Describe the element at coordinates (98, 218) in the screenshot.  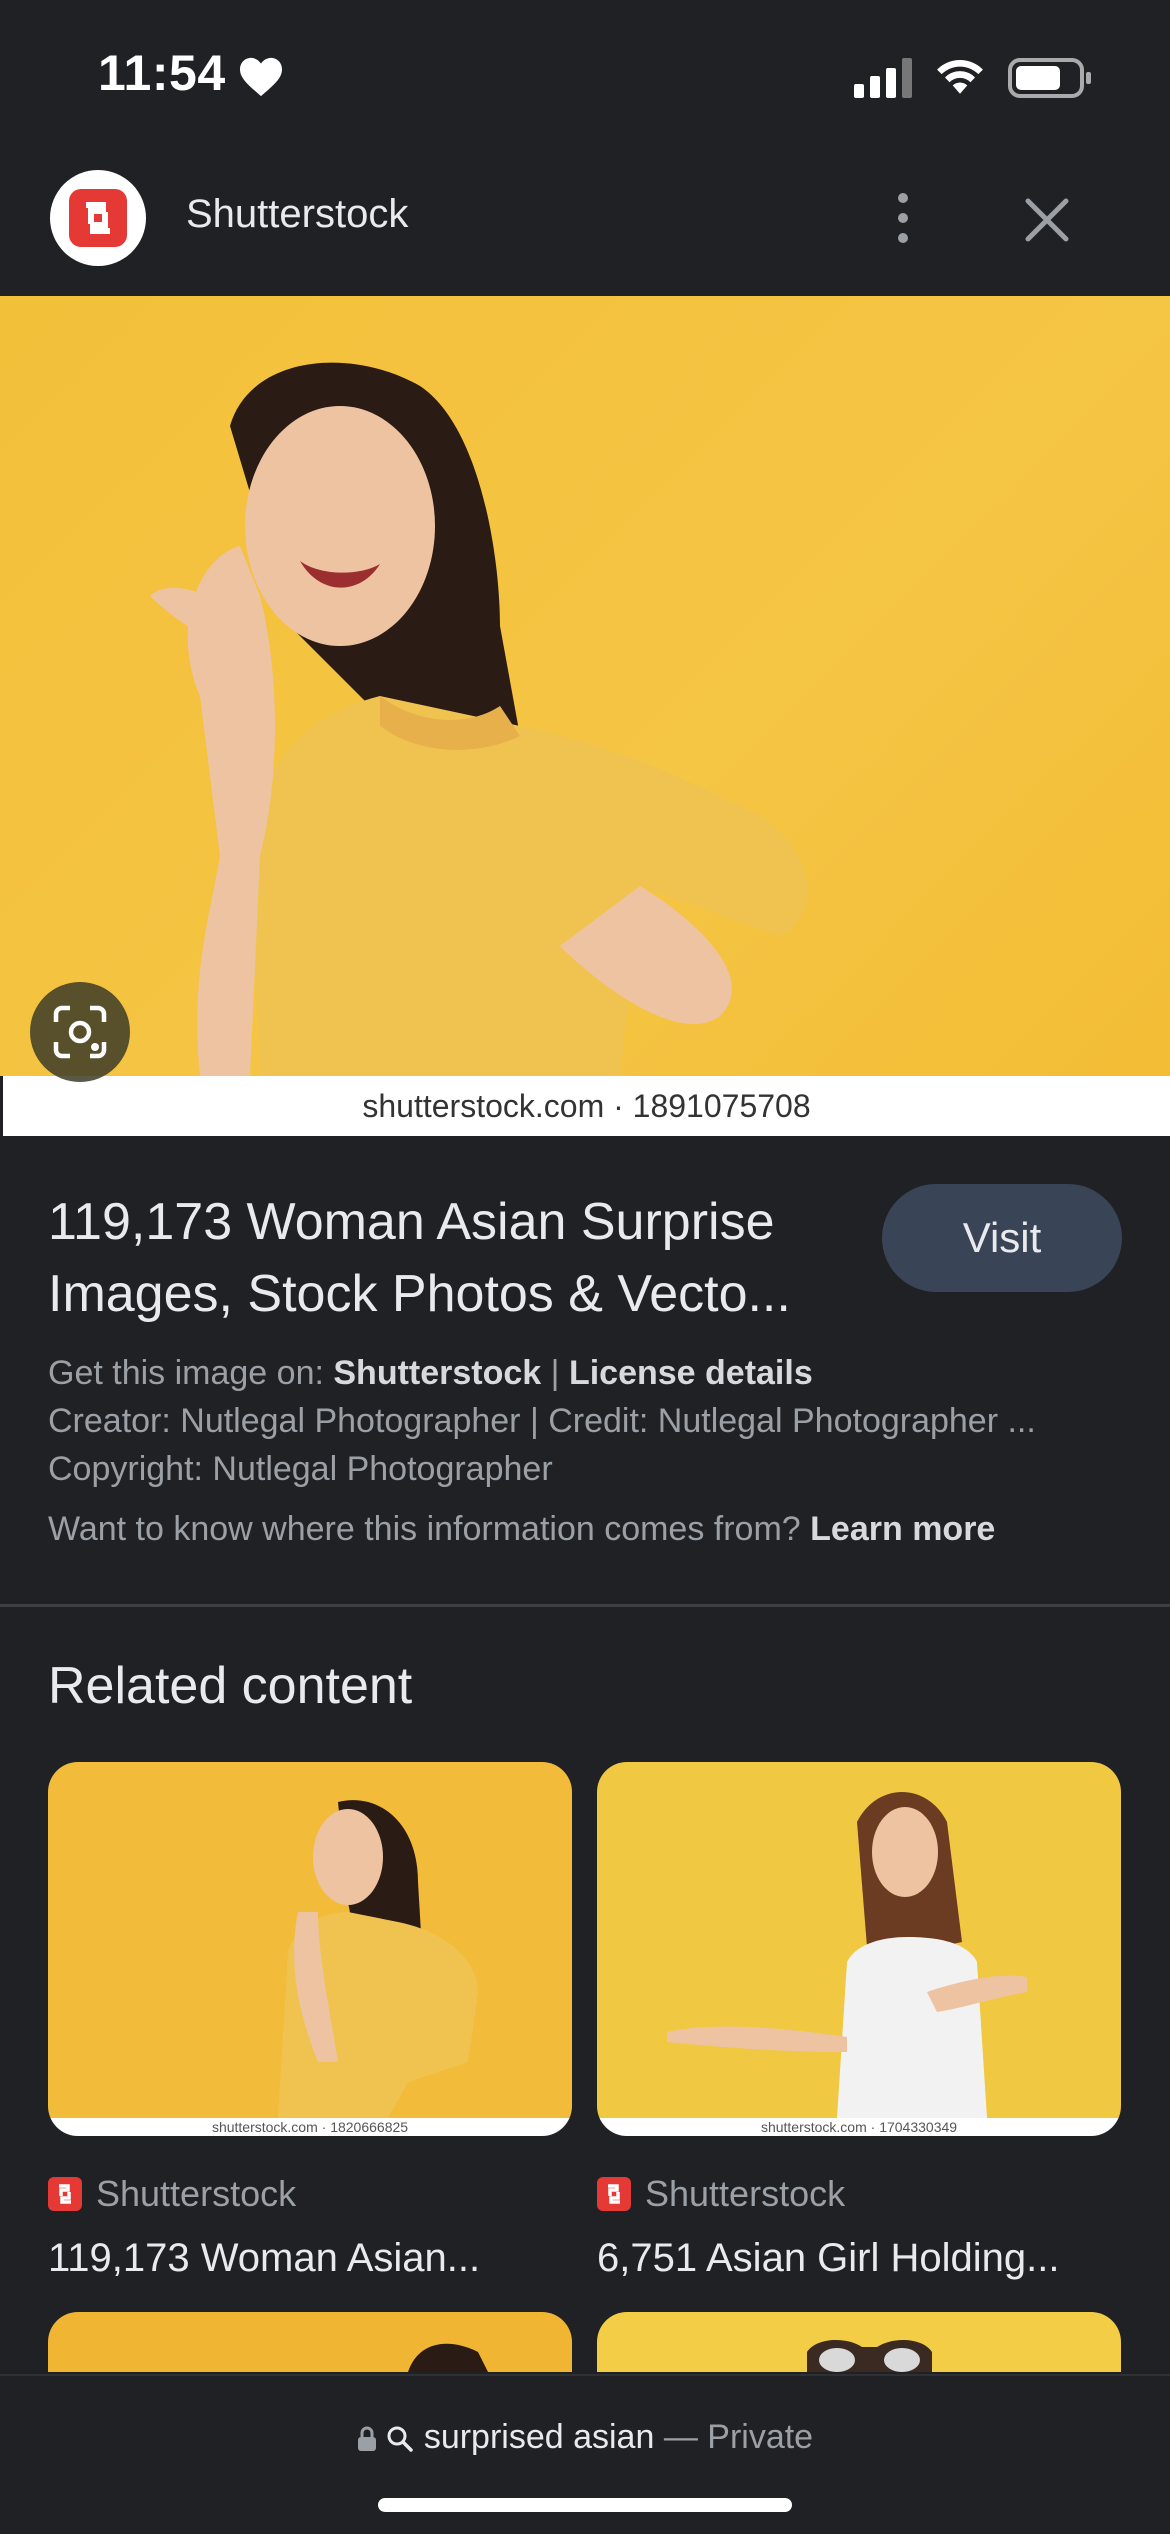
I see `shutterstock-logo-icon` at that location.